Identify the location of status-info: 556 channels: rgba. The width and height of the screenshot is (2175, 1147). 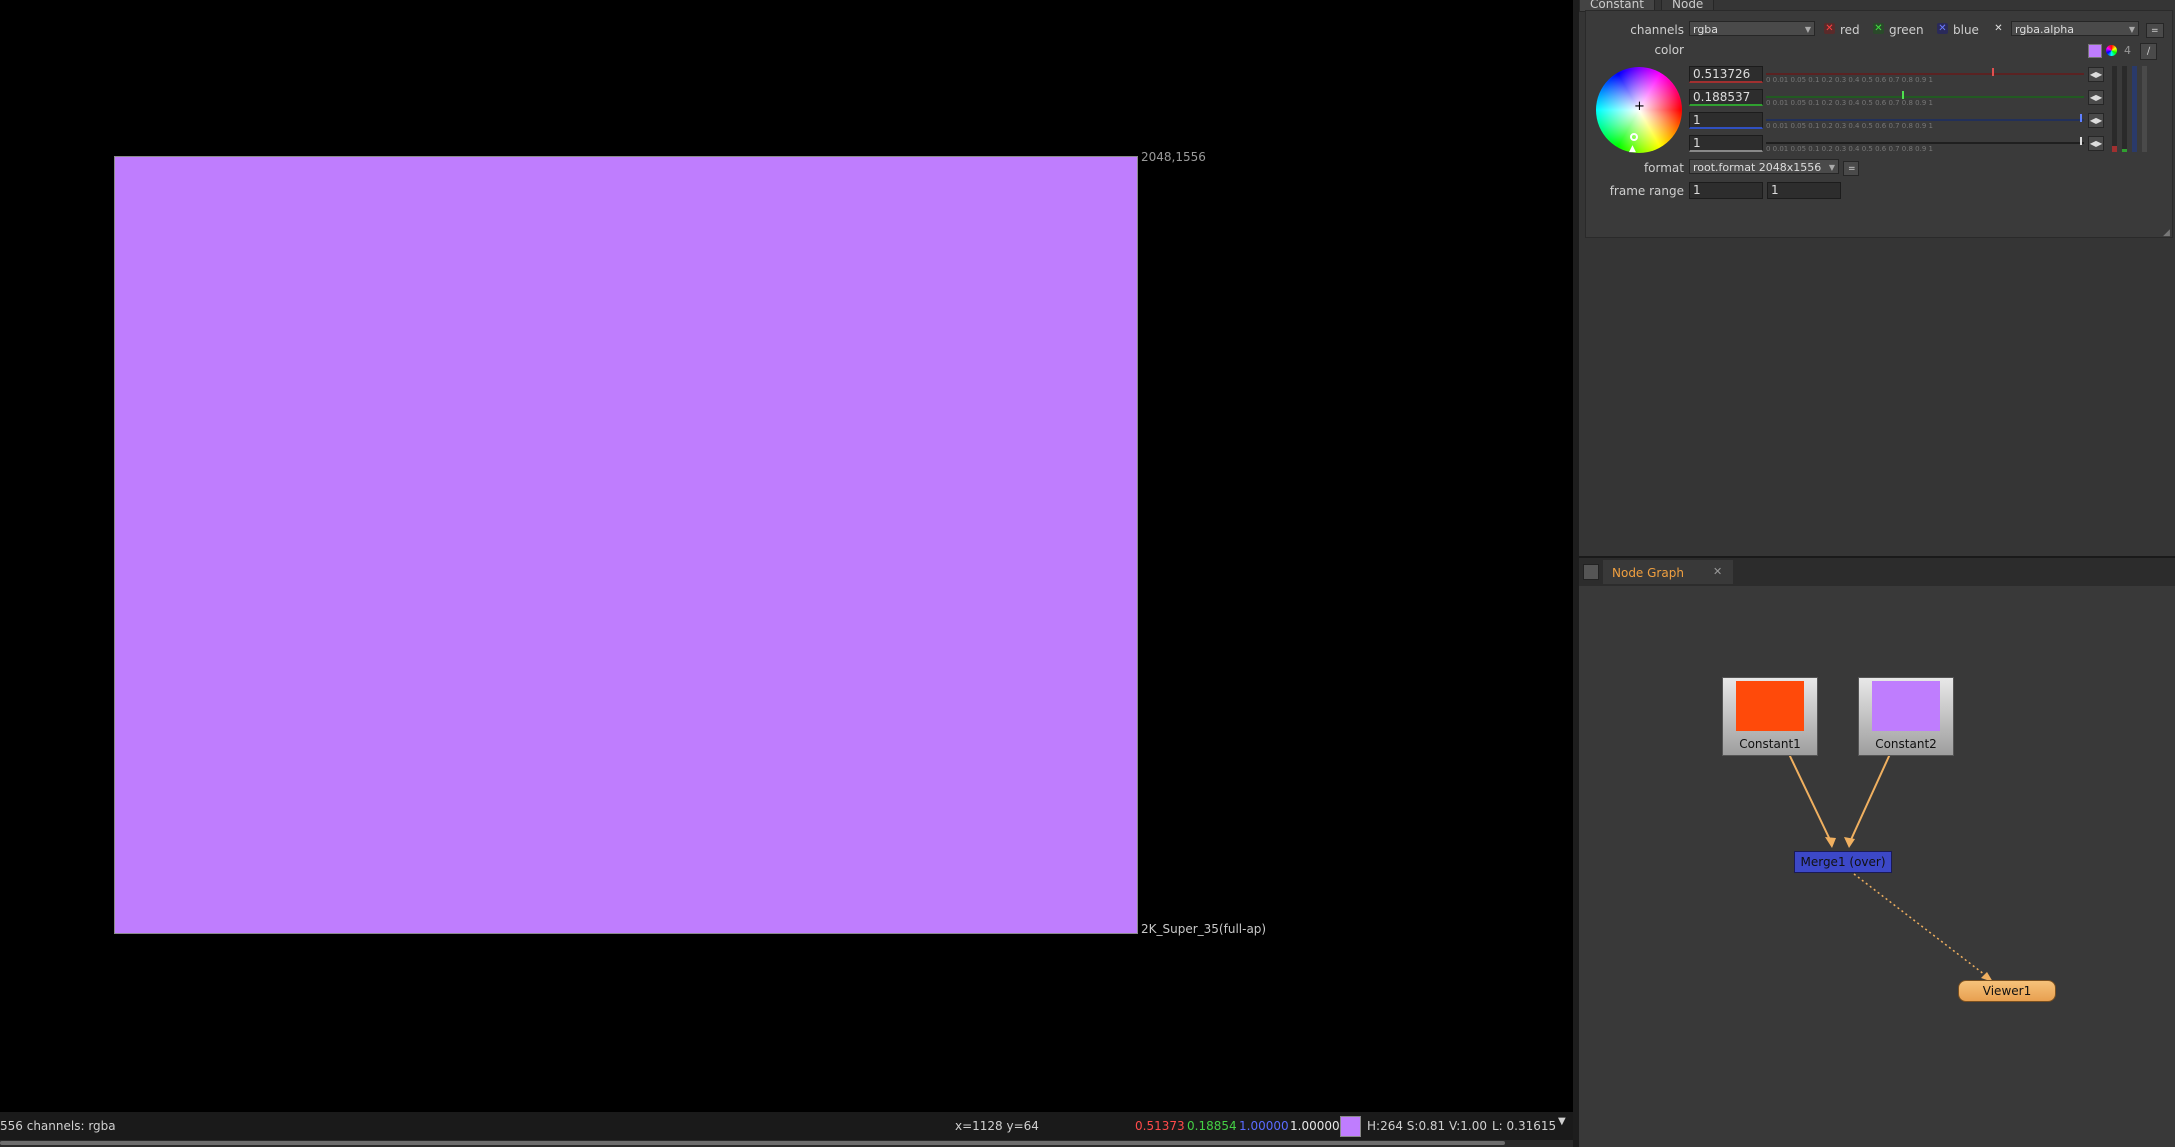
(58, 1126).